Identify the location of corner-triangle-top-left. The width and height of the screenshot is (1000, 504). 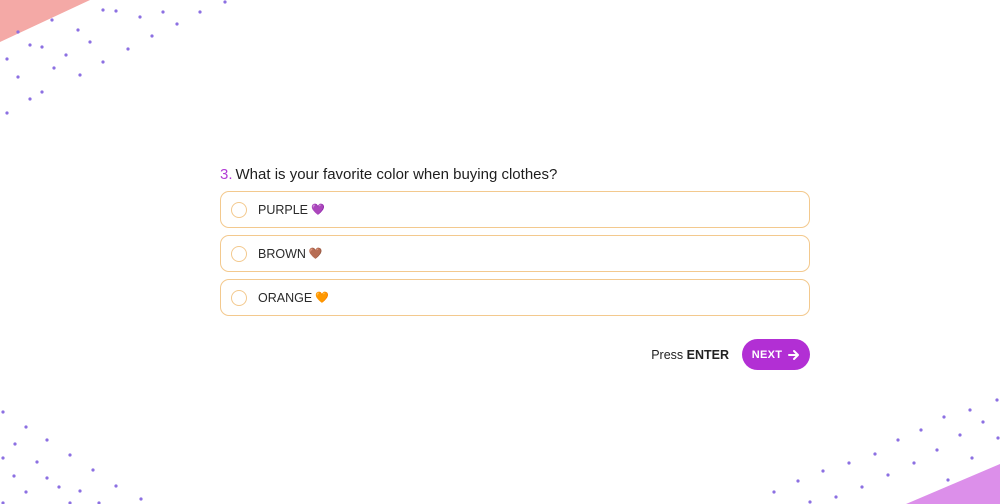
(45, 21).